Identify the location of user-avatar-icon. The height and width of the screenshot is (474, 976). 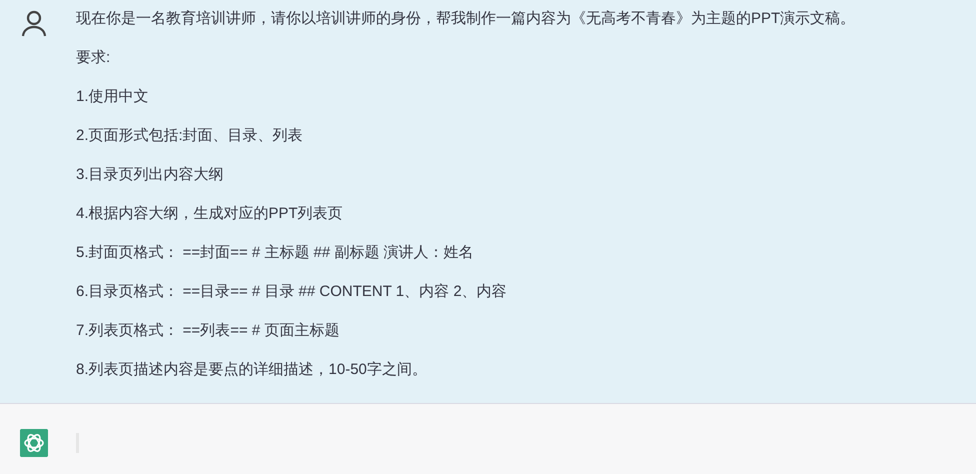
(34, 23).